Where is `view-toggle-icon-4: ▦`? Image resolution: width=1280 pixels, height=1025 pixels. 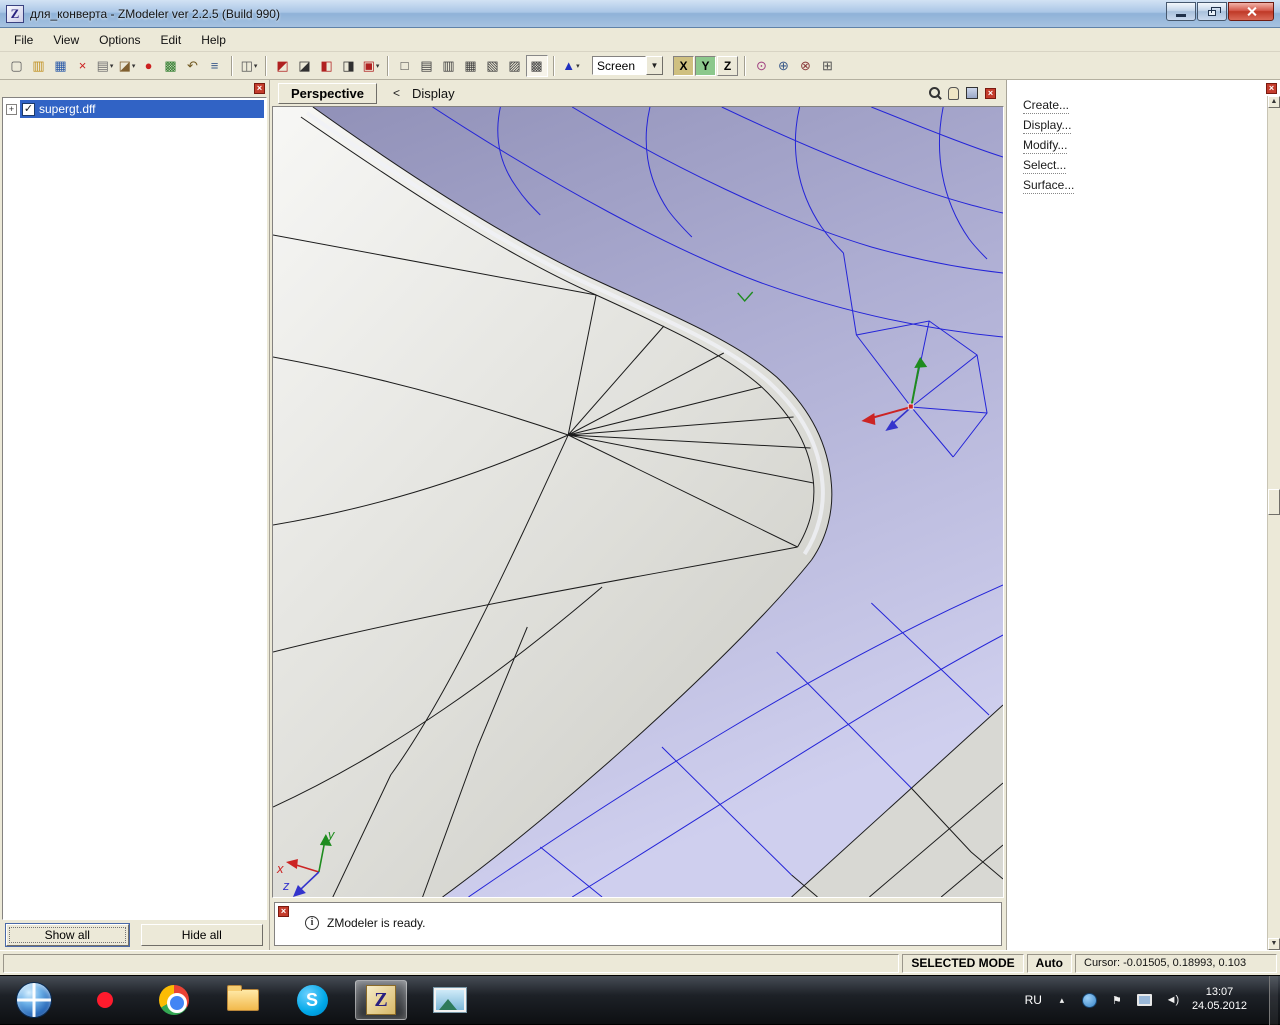 view-toggle-icon-4: ▦ is located at coordinates (471, 66).